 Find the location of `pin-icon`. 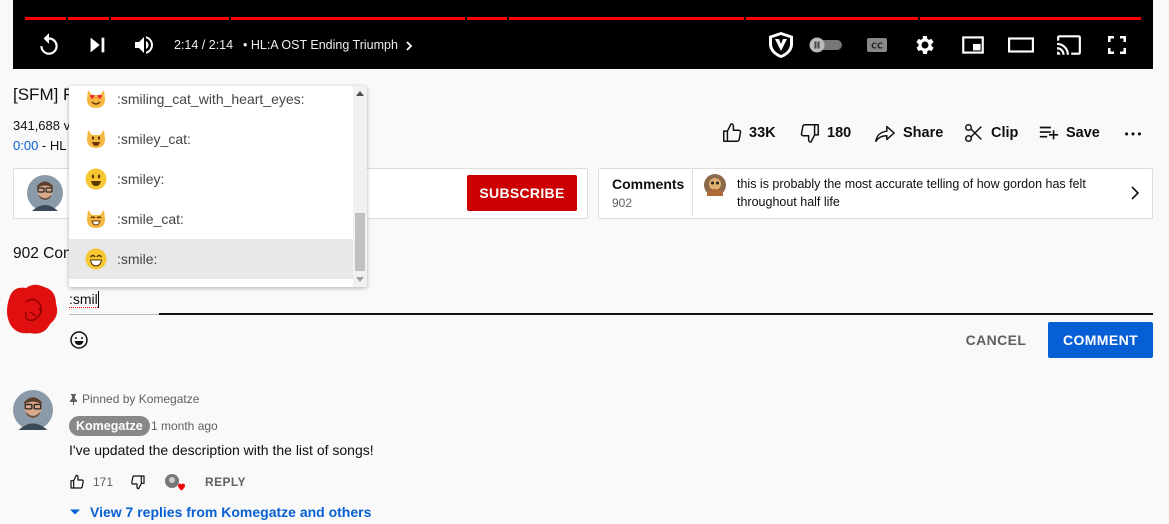

pin-icon is located at coordinates (73, 400).